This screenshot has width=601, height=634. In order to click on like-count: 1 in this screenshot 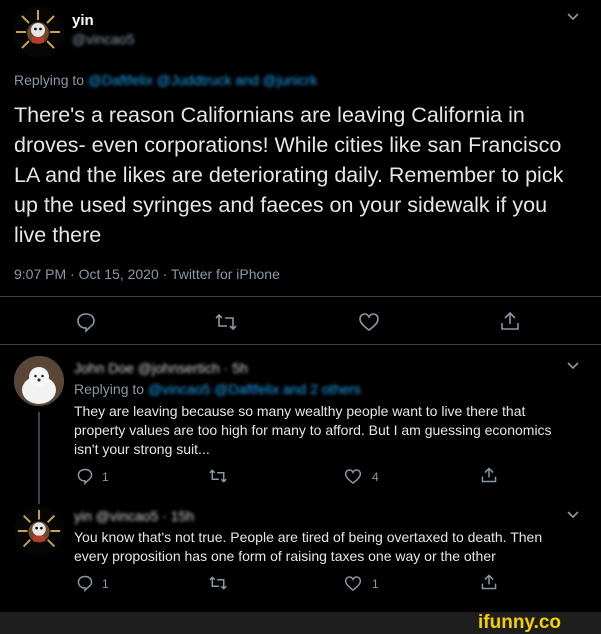, I will do `click(375, 584)`.